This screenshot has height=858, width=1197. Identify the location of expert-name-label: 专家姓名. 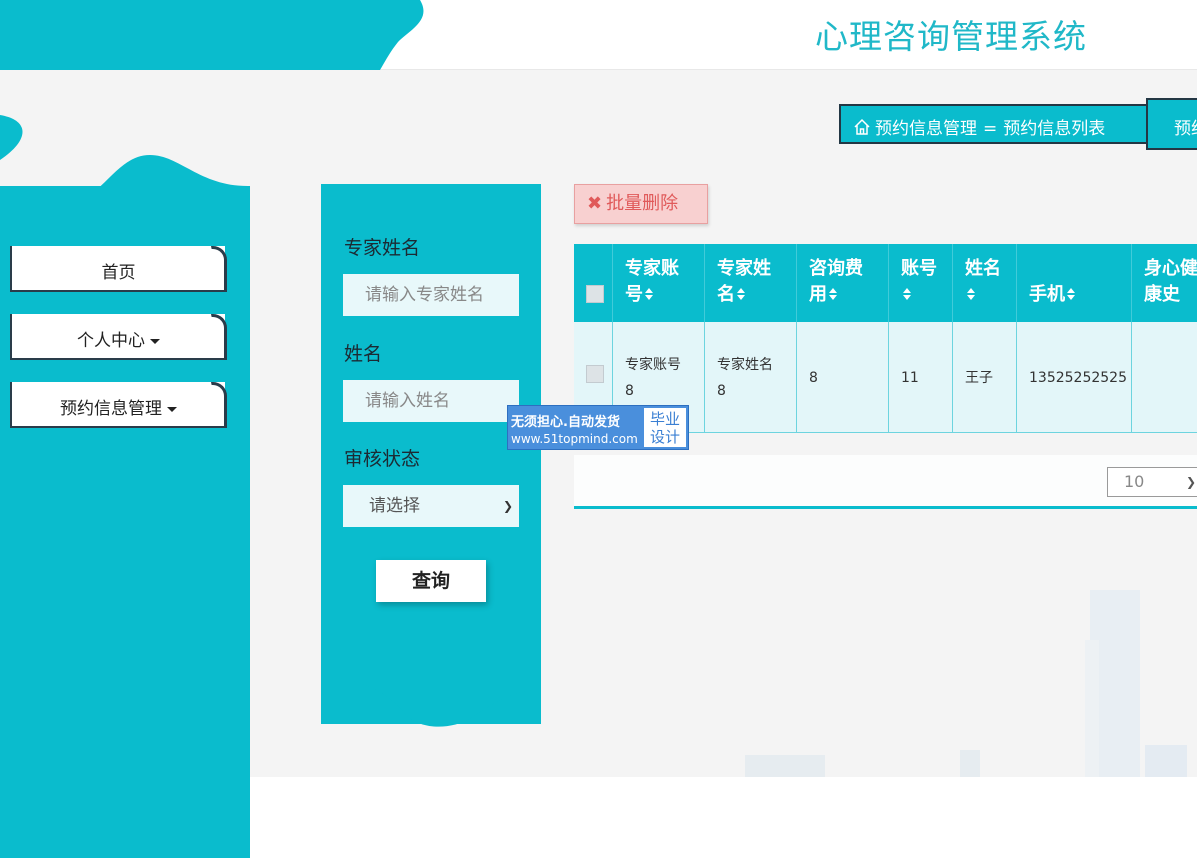
(382, 248).